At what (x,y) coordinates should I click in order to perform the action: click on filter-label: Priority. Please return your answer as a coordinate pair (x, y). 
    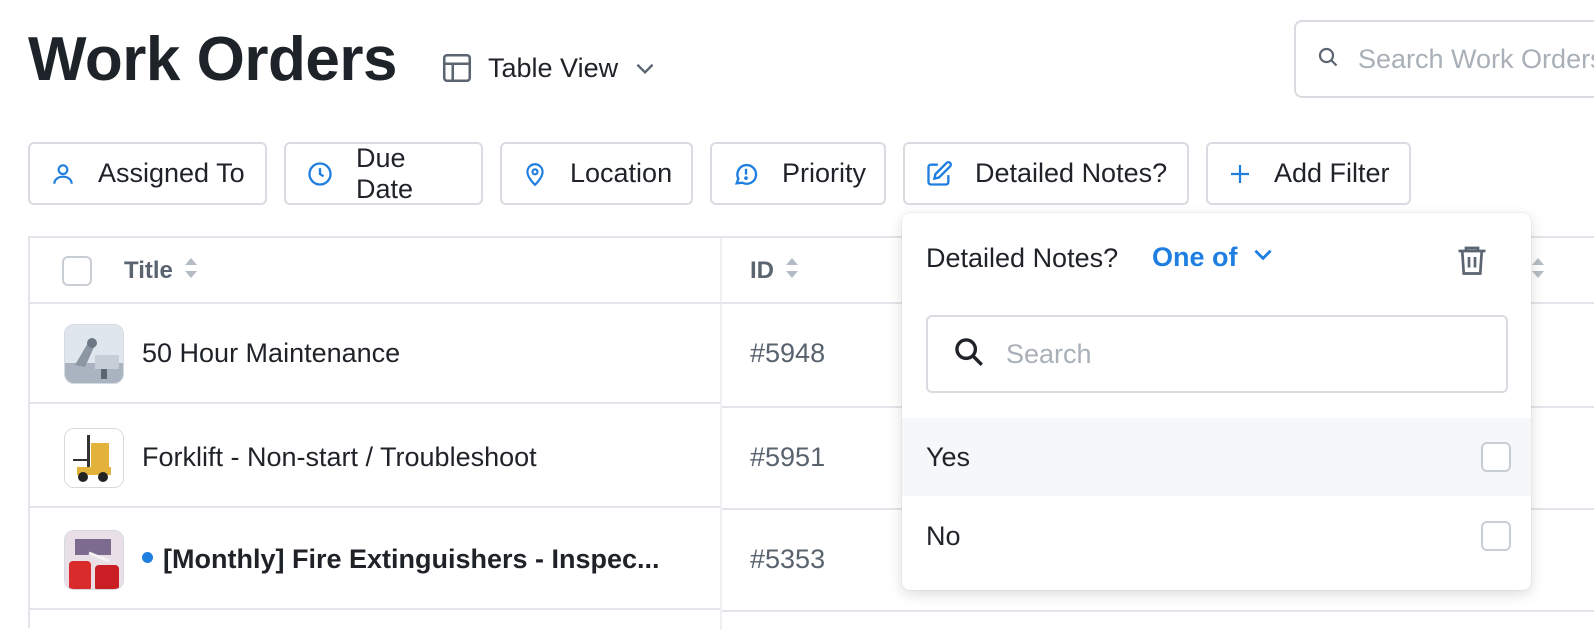
    Looking at the image, I should click on (824, 173).